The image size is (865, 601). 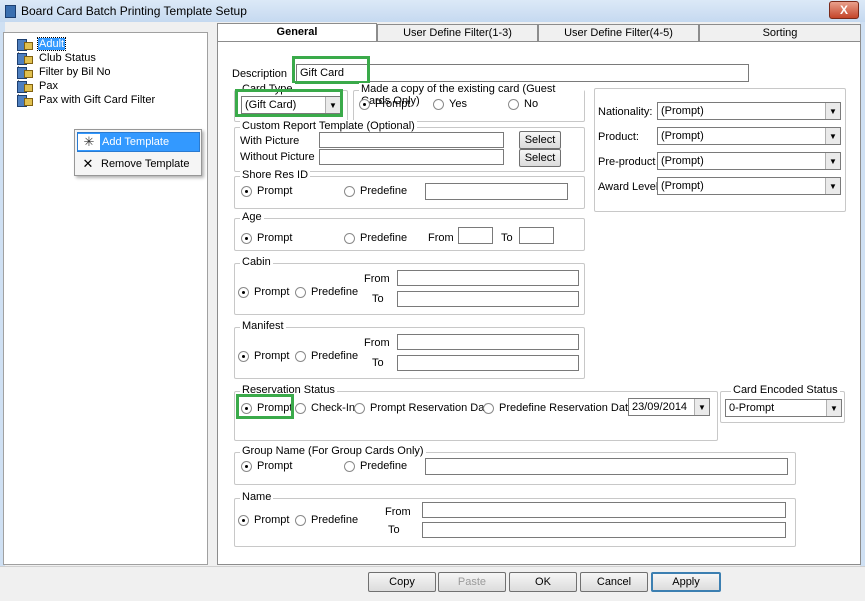 I want to click on manifest-to-input, so click(x=488, y=363).